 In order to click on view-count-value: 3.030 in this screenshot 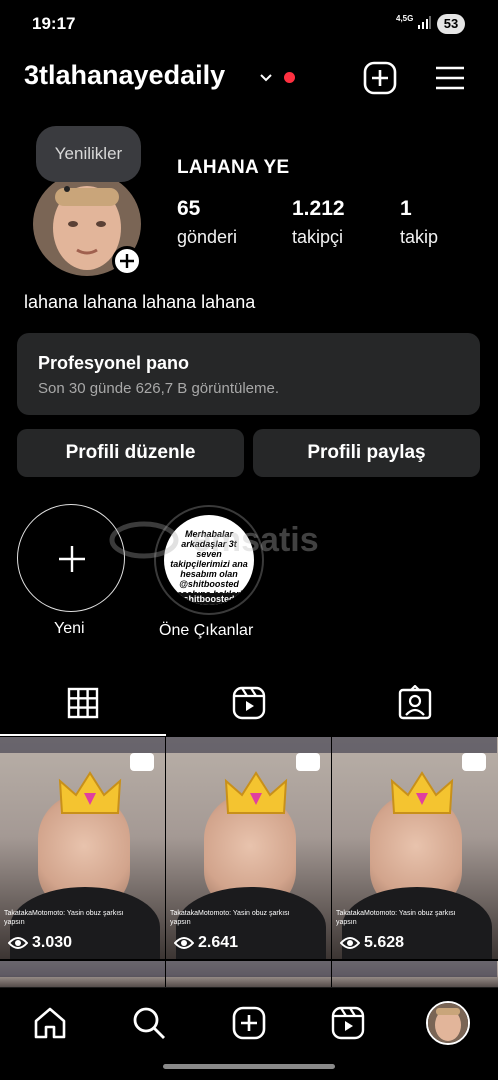, I will do `click(52, 942)`.